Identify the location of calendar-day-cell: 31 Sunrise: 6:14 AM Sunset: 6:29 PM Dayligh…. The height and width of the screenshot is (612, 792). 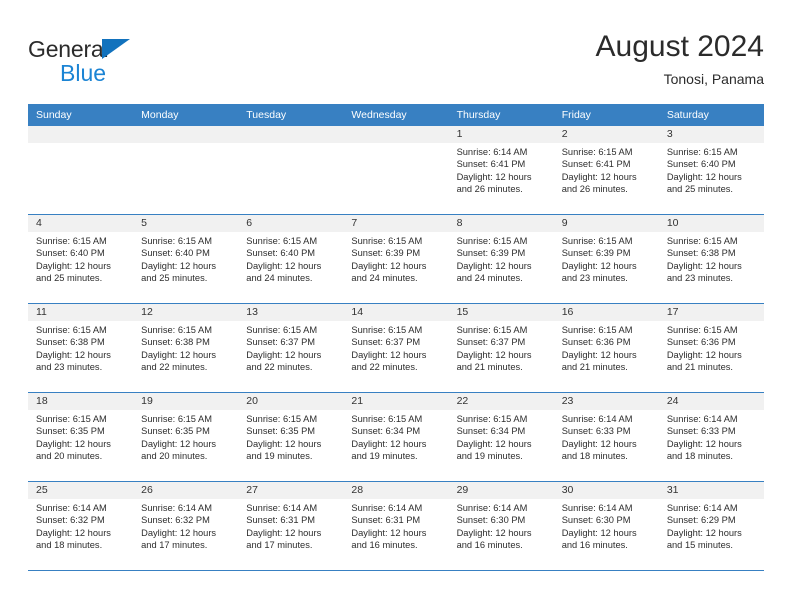
(711, 526).